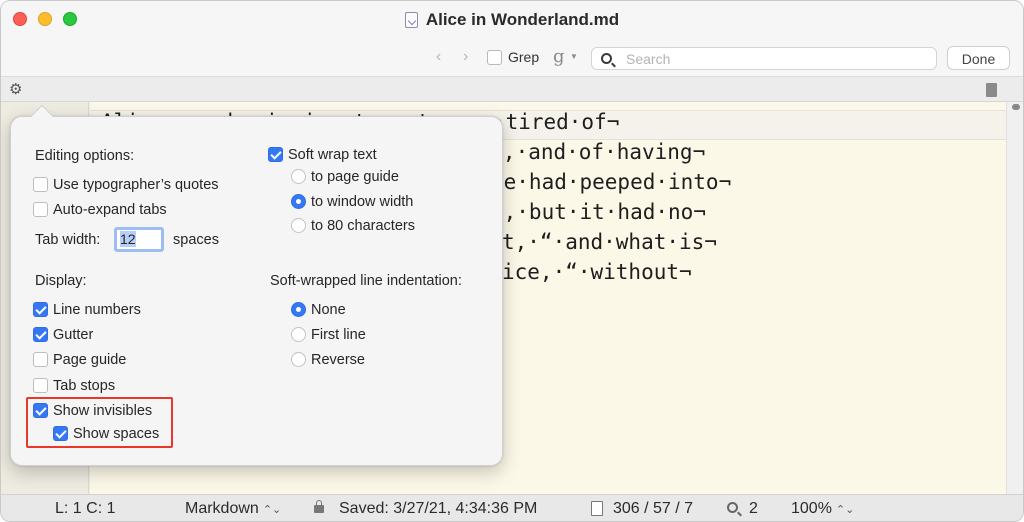  What do you see at coordinates (438, 57) in the screenshot?
I see `previous-match-button: ‹` at bounding box center [438, 57].